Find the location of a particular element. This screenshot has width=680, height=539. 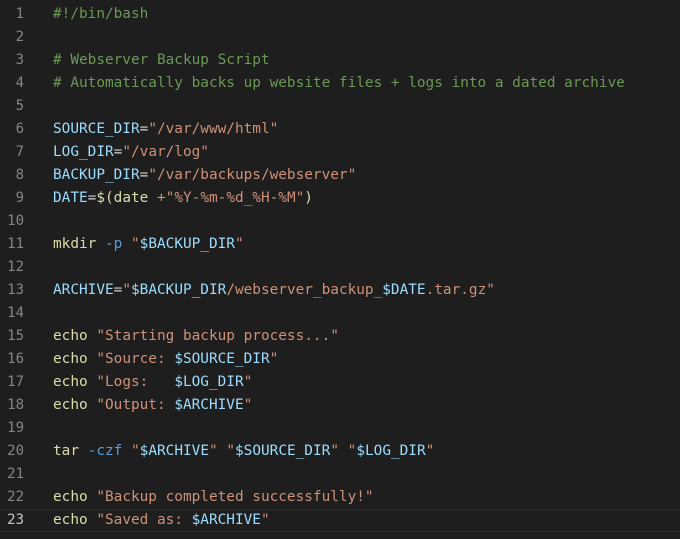

line-number: 23 is located at coordinates (15, 520).